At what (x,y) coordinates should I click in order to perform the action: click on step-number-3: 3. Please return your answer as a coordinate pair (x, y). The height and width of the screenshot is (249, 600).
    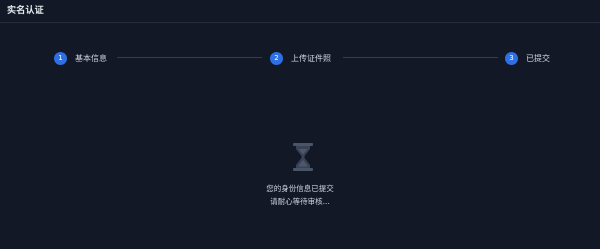
    Looking at the image, I should click on (511, 58).